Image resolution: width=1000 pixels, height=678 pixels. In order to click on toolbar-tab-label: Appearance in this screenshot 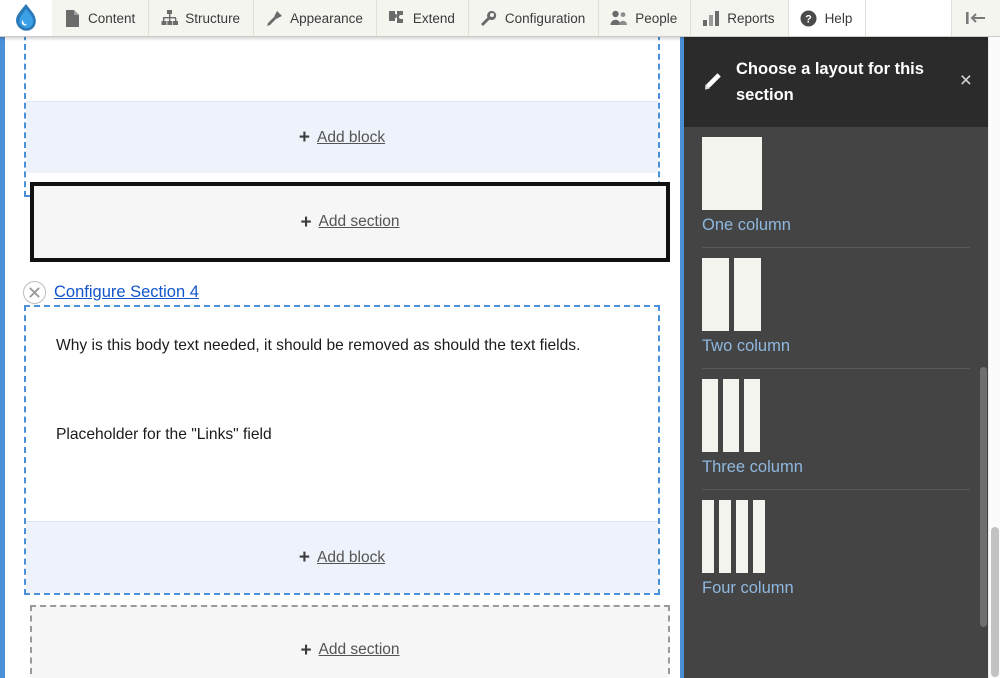, I will do `click(326, 18)`.